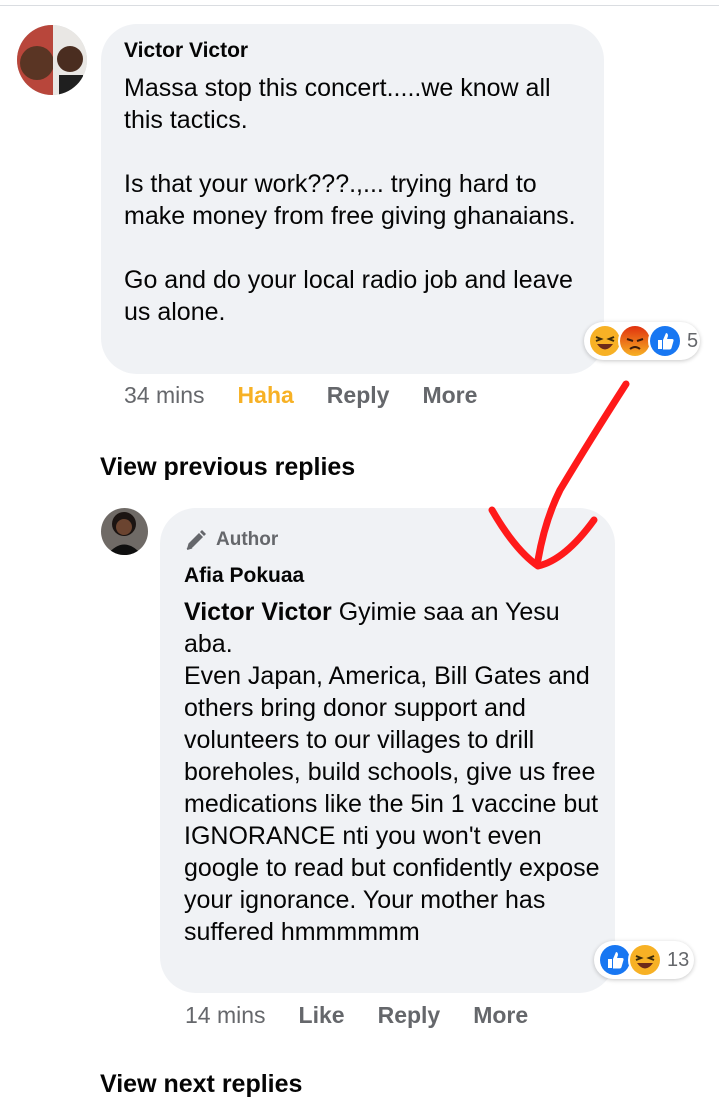 The width and height of the screenshot is (719, 1099). I want to click on author-badge: Author, so click(231, 540).